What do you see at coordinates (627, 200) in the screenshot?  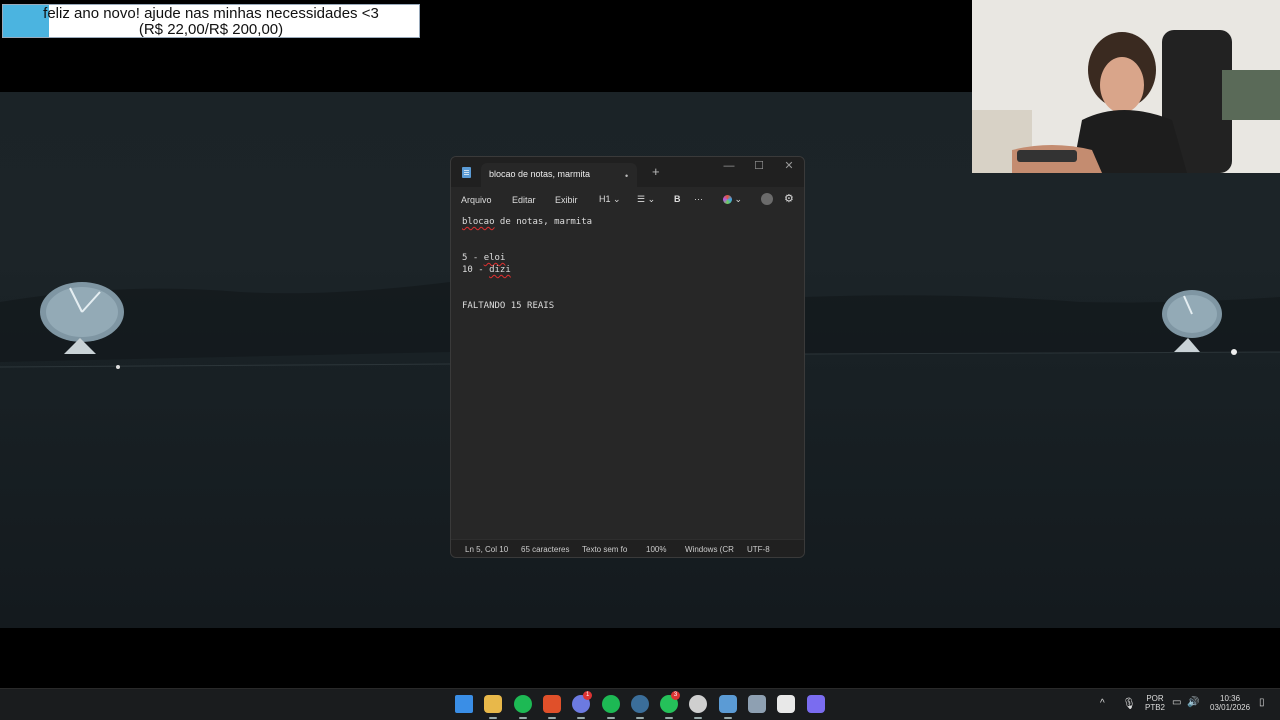 I see `menu-bar: Arquivo Editar Exibir H1 ⌄ ☰ ⌄ B ··· ⌄ ⚙` at bounding box center [627, 200].